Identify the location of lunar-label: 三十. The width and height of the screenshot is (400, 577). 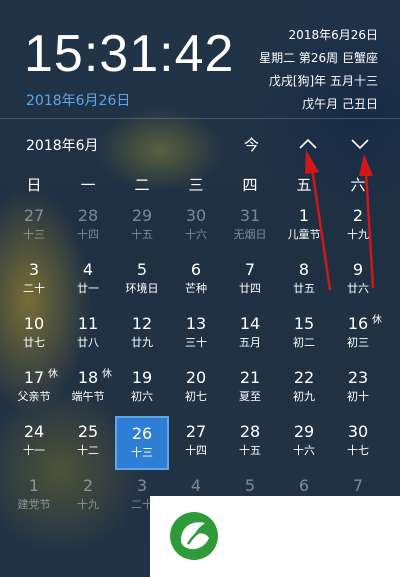
(196, 342).